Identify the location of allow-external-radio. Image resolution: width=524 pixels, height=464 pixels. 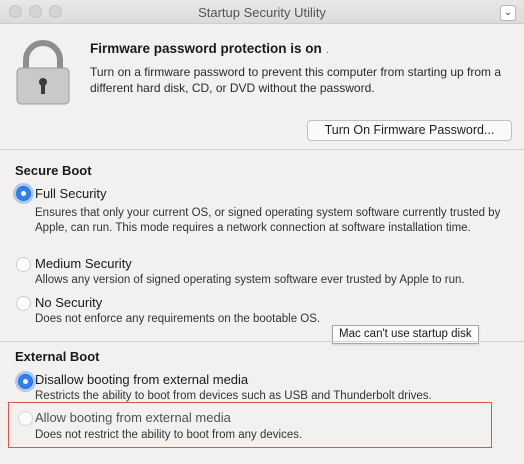
(25, 418).